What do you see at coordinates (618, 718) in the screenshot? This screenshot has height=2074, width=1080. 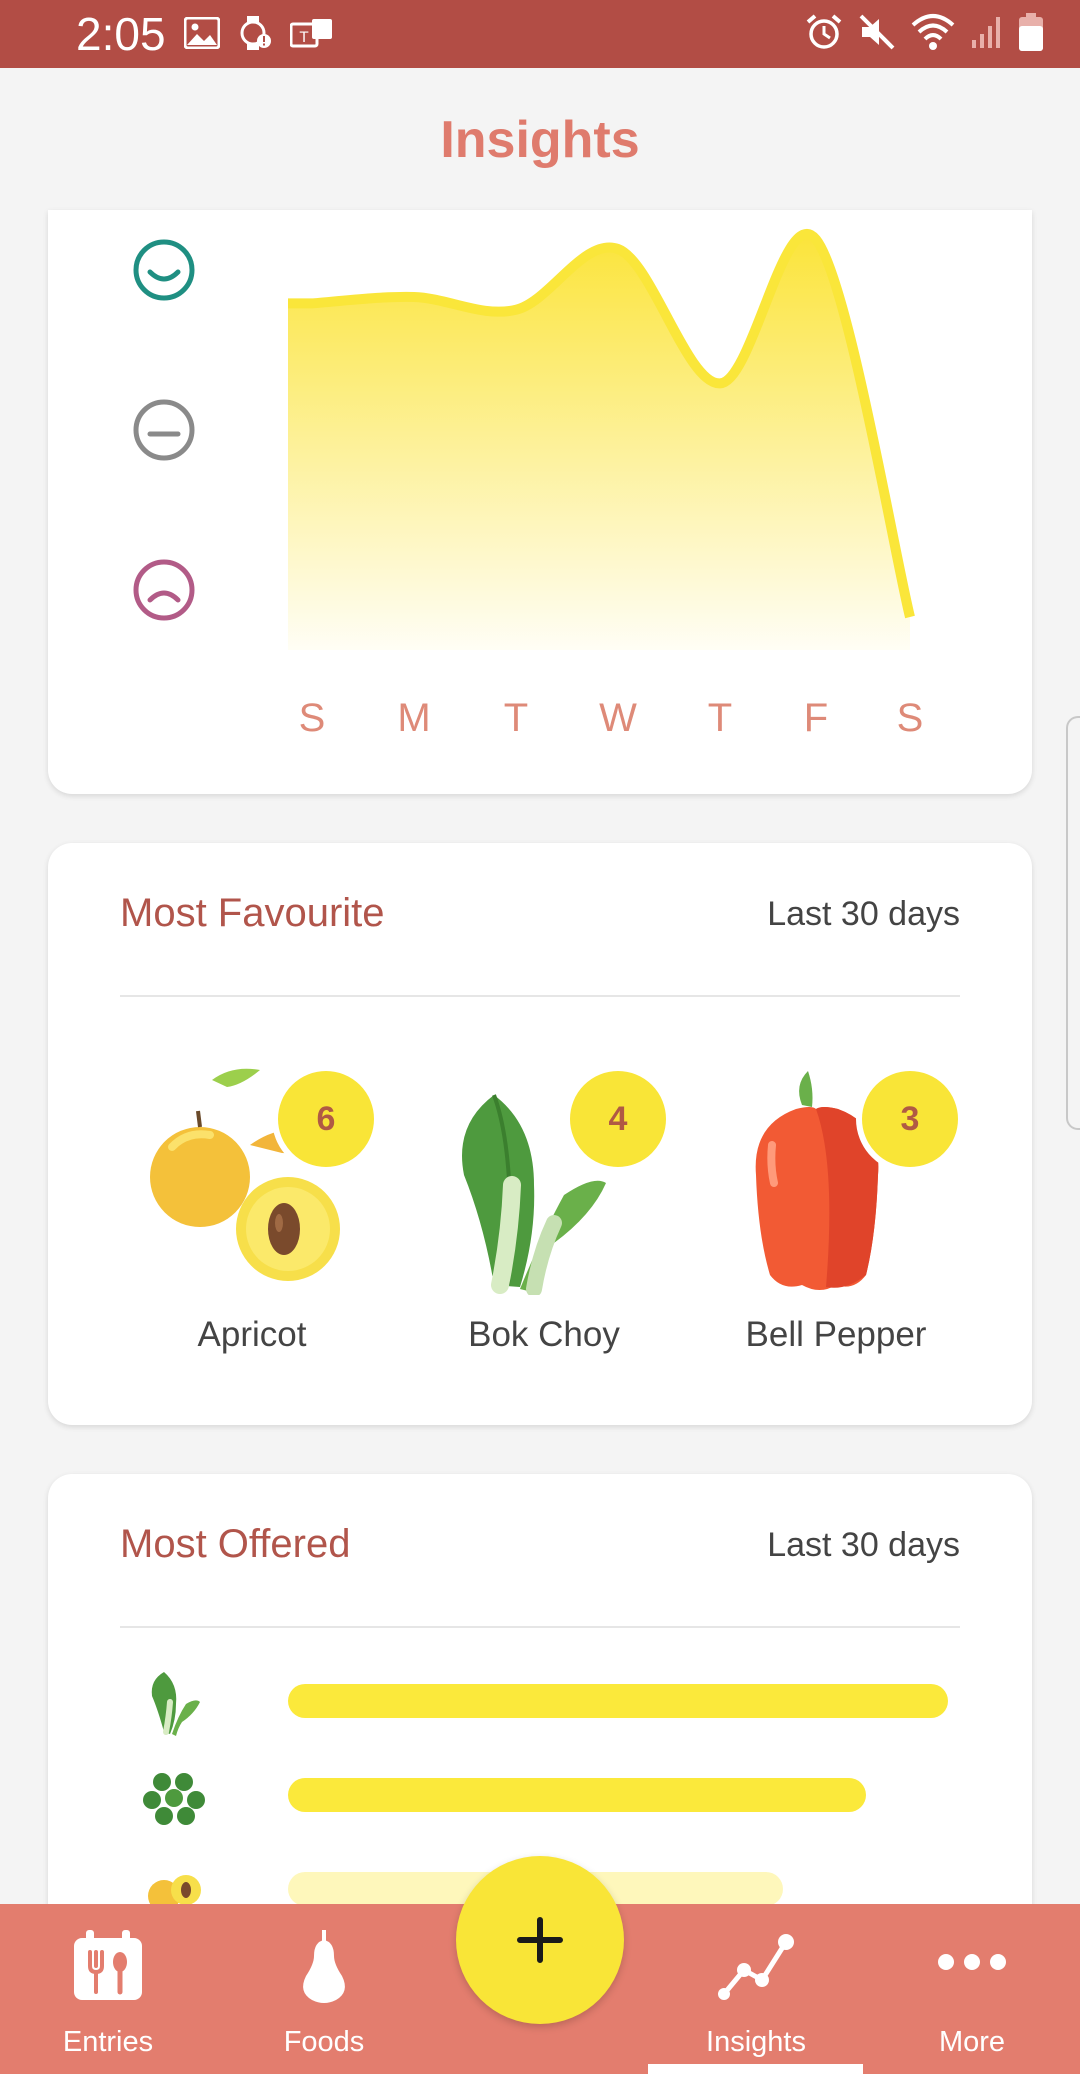 I see `day-label: W` at bounding box center [618, 718].